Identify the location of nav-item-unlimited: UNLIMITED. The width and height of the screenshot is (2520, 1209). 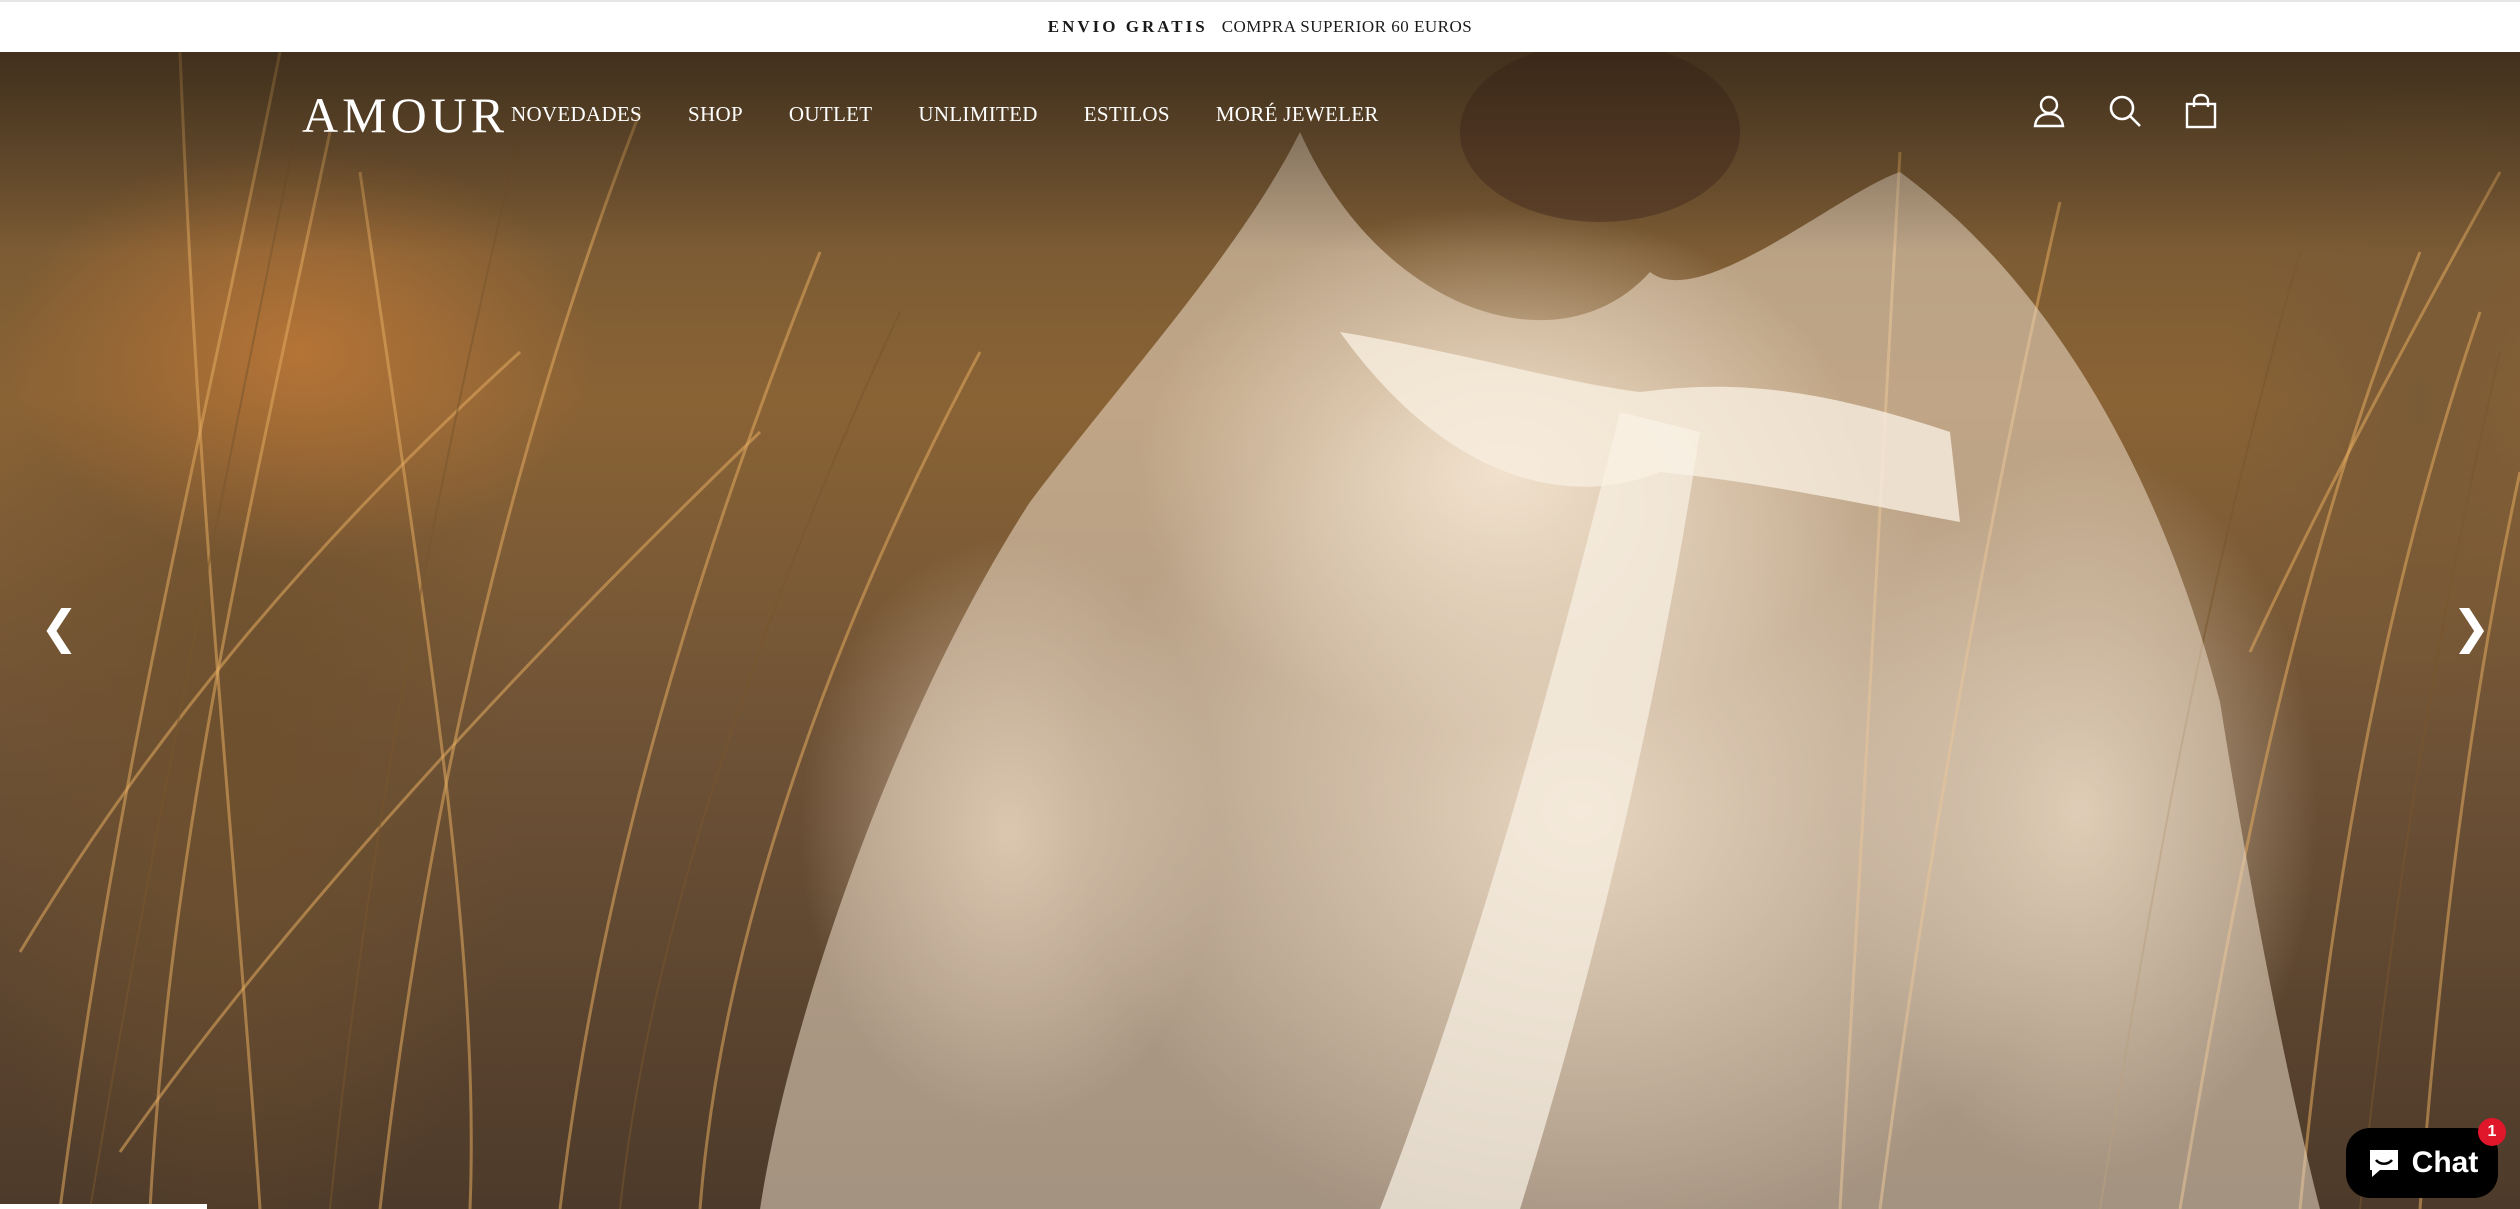
(977, 114).